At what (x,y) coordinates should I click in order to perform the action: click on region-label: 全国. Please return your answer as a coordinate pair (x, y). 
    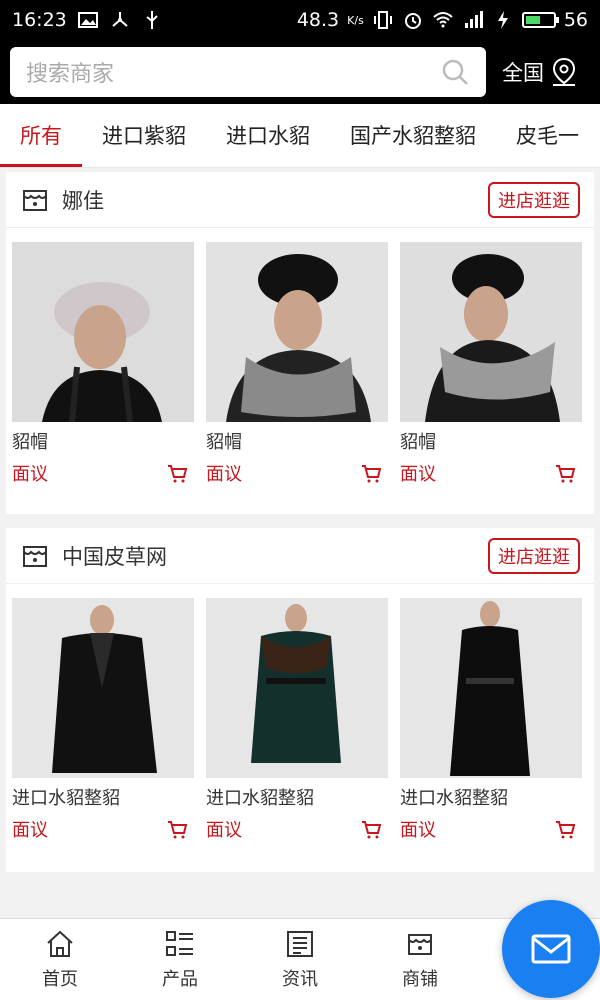
    Looking at the image, I should click on (523, 73).